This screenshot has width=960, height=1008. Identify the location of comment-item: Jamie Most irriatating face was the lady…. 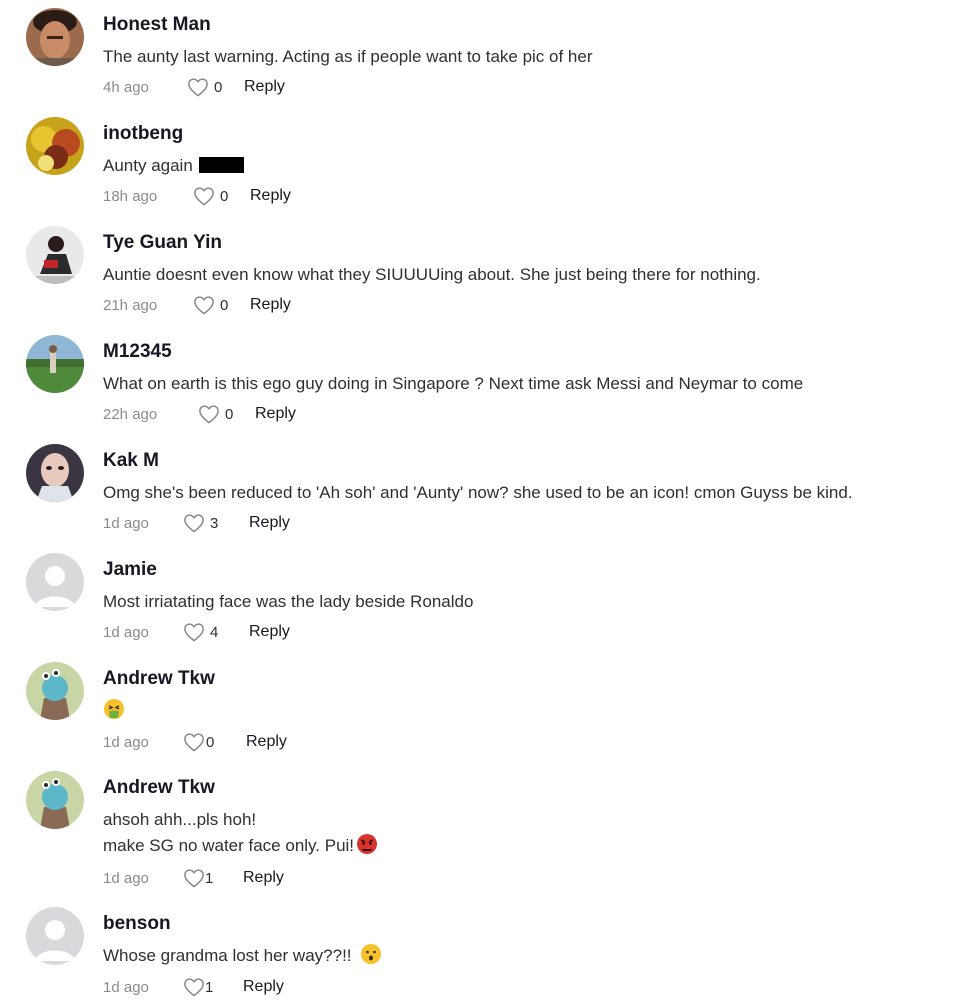
(480, 599).